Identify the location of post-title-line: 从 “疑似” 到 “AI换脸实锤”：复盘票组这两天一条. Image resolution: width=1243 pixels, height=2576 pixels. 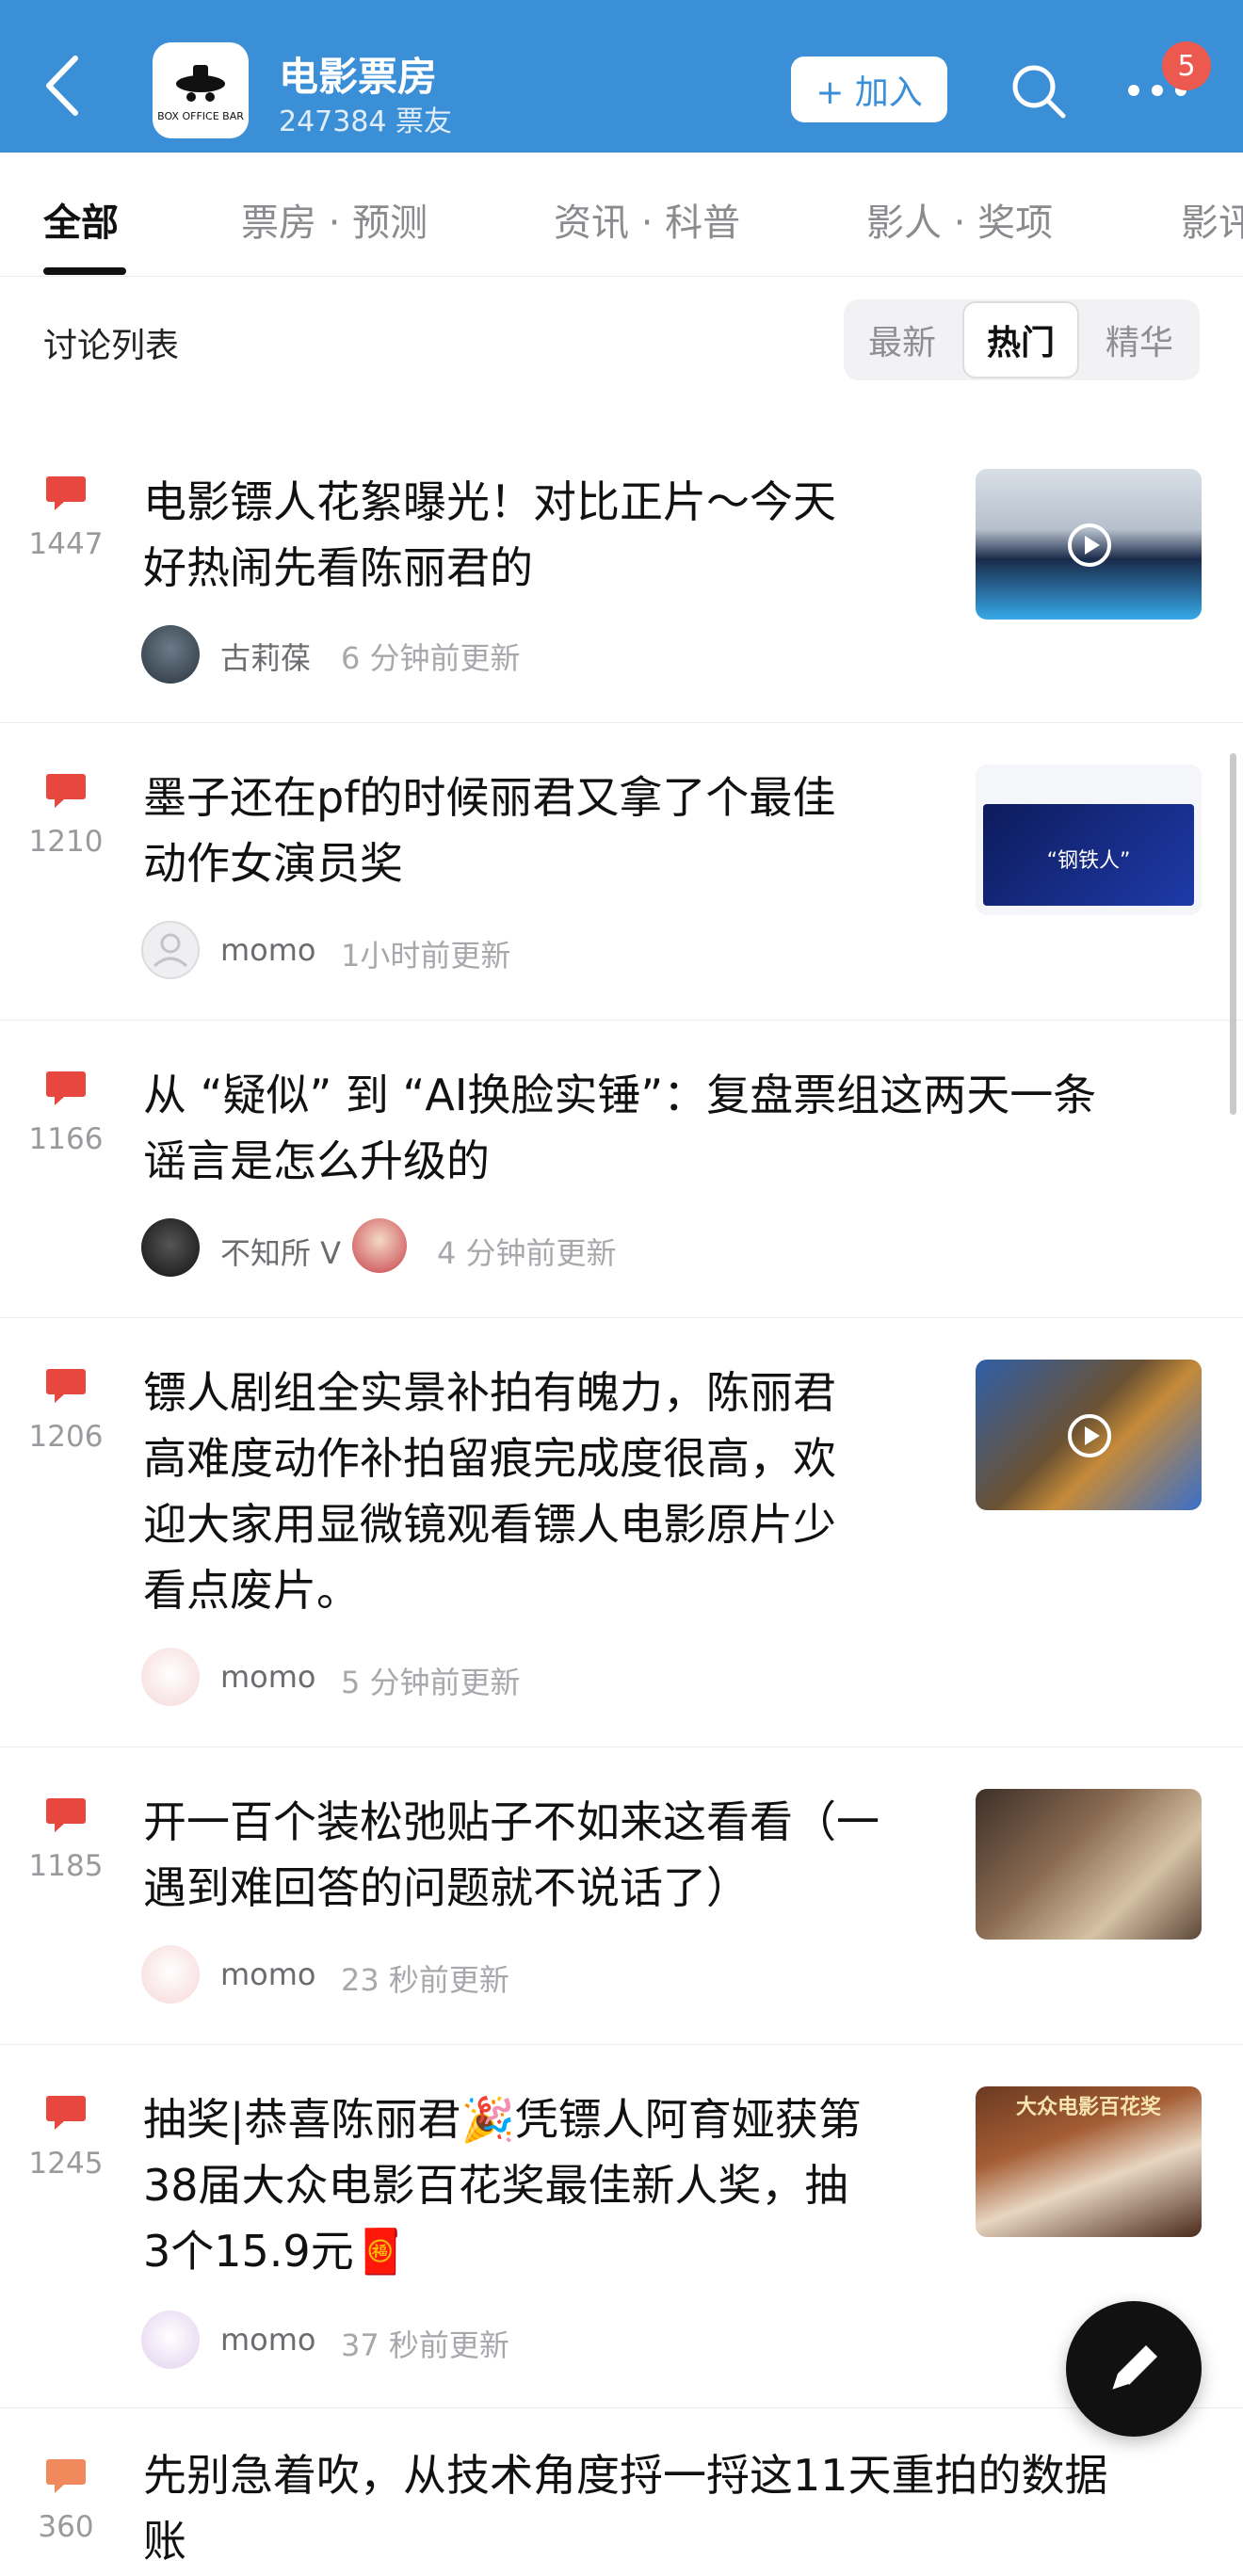
(620, 1095).